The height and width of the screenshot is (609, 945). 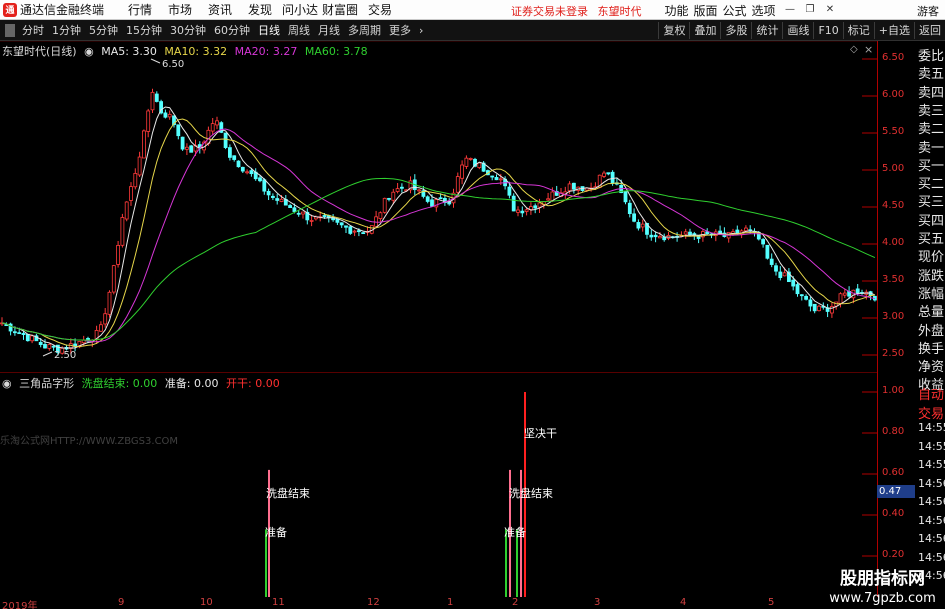 I want to click on menu-quotes: 行情, so click(x=140, y=9).